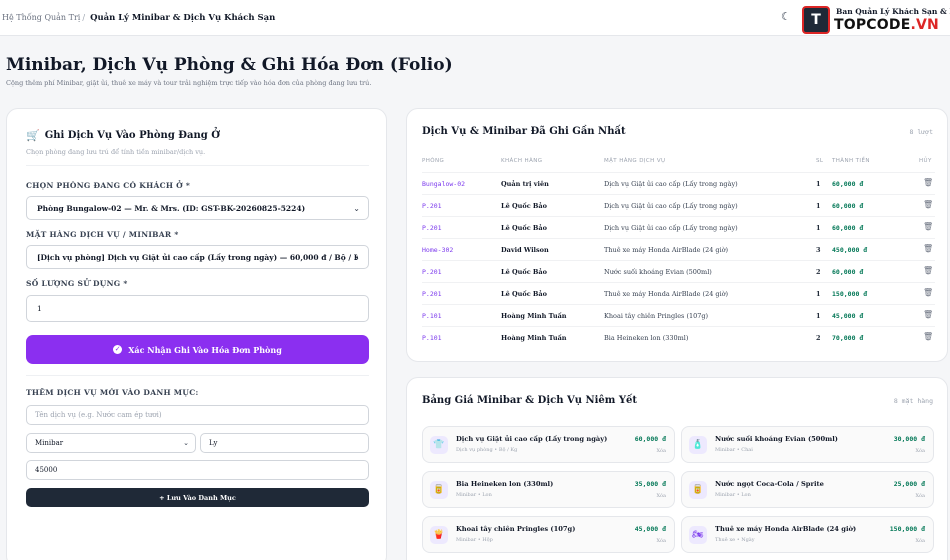 The height and width of the screenshot is (560, 950). Describe the element at coordinates (909, 484) in the screenshot. I see `price-item-price: 25,000 đ` at that location.